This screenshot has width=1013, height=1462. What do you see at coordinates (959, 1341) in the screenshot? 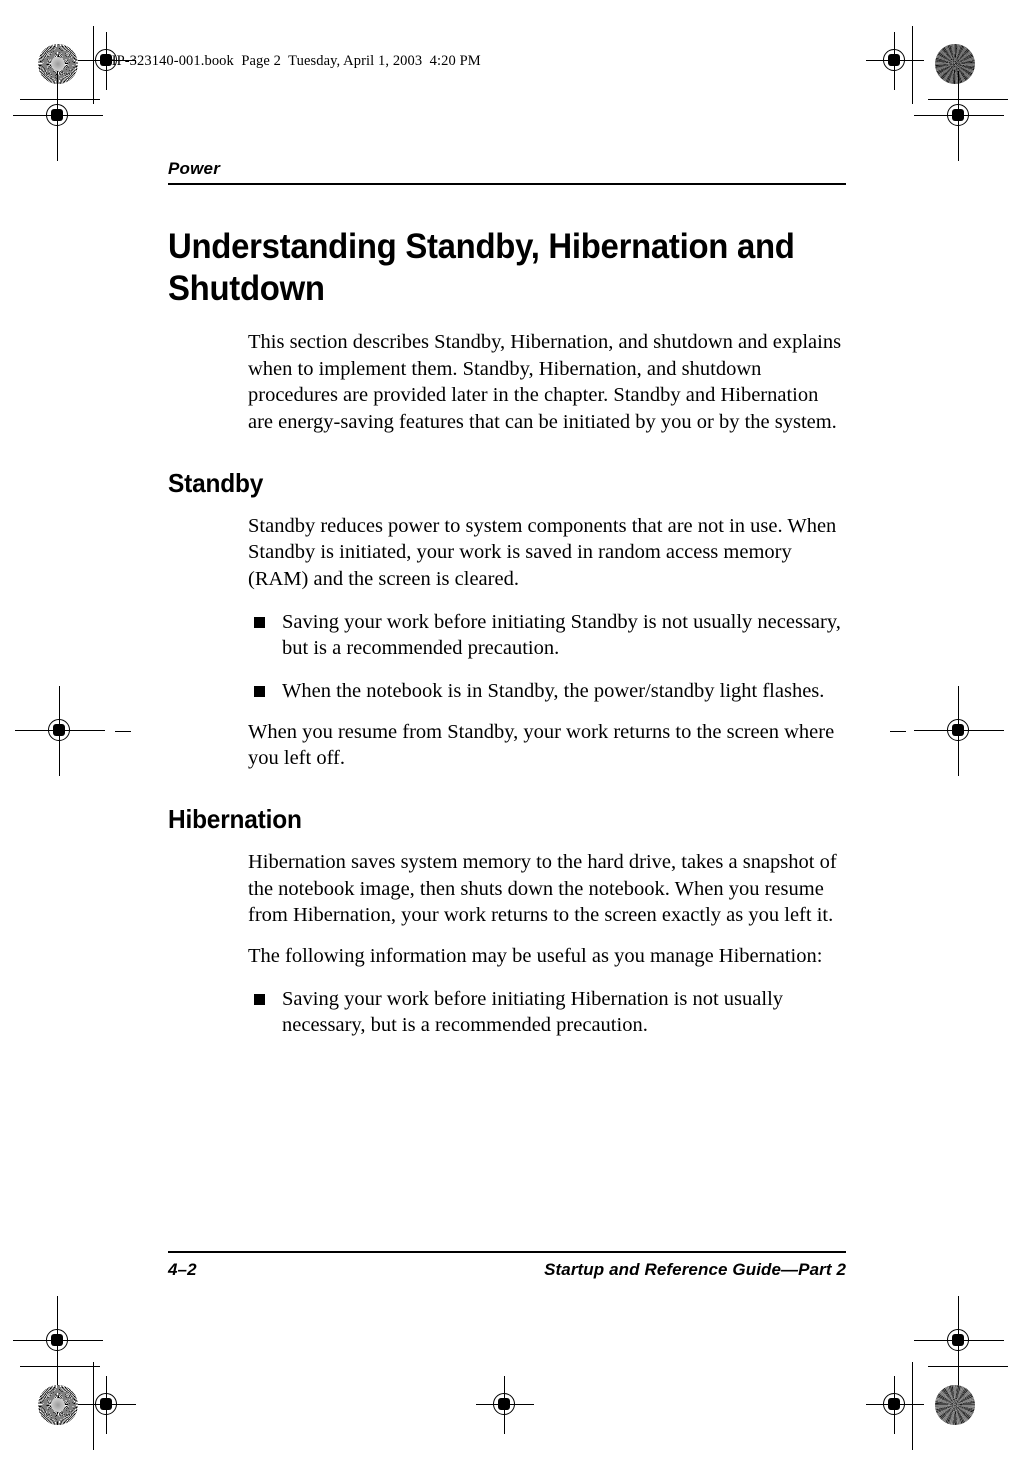
I see `registration-target-bottom-right-outer` at bounding box center [959, 1341].